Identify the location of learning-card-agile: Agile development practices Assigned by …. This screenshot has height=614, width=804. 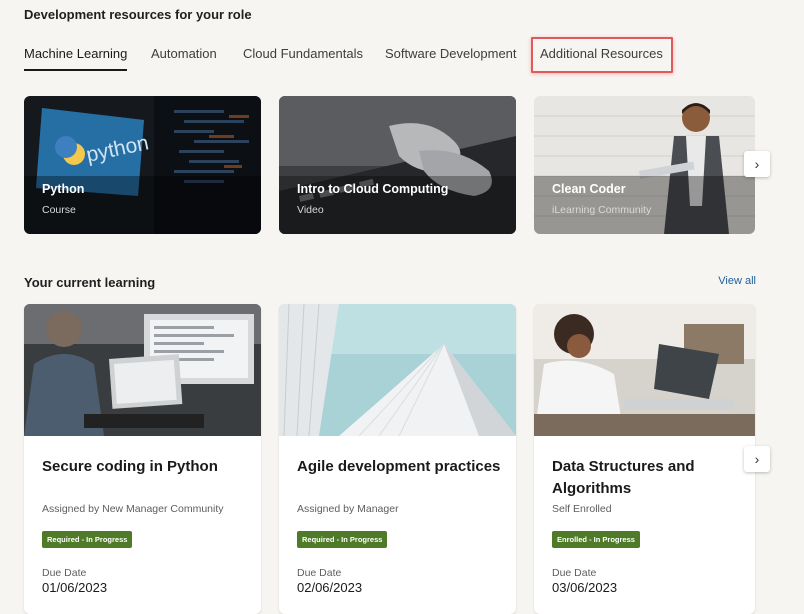
(397, 459).